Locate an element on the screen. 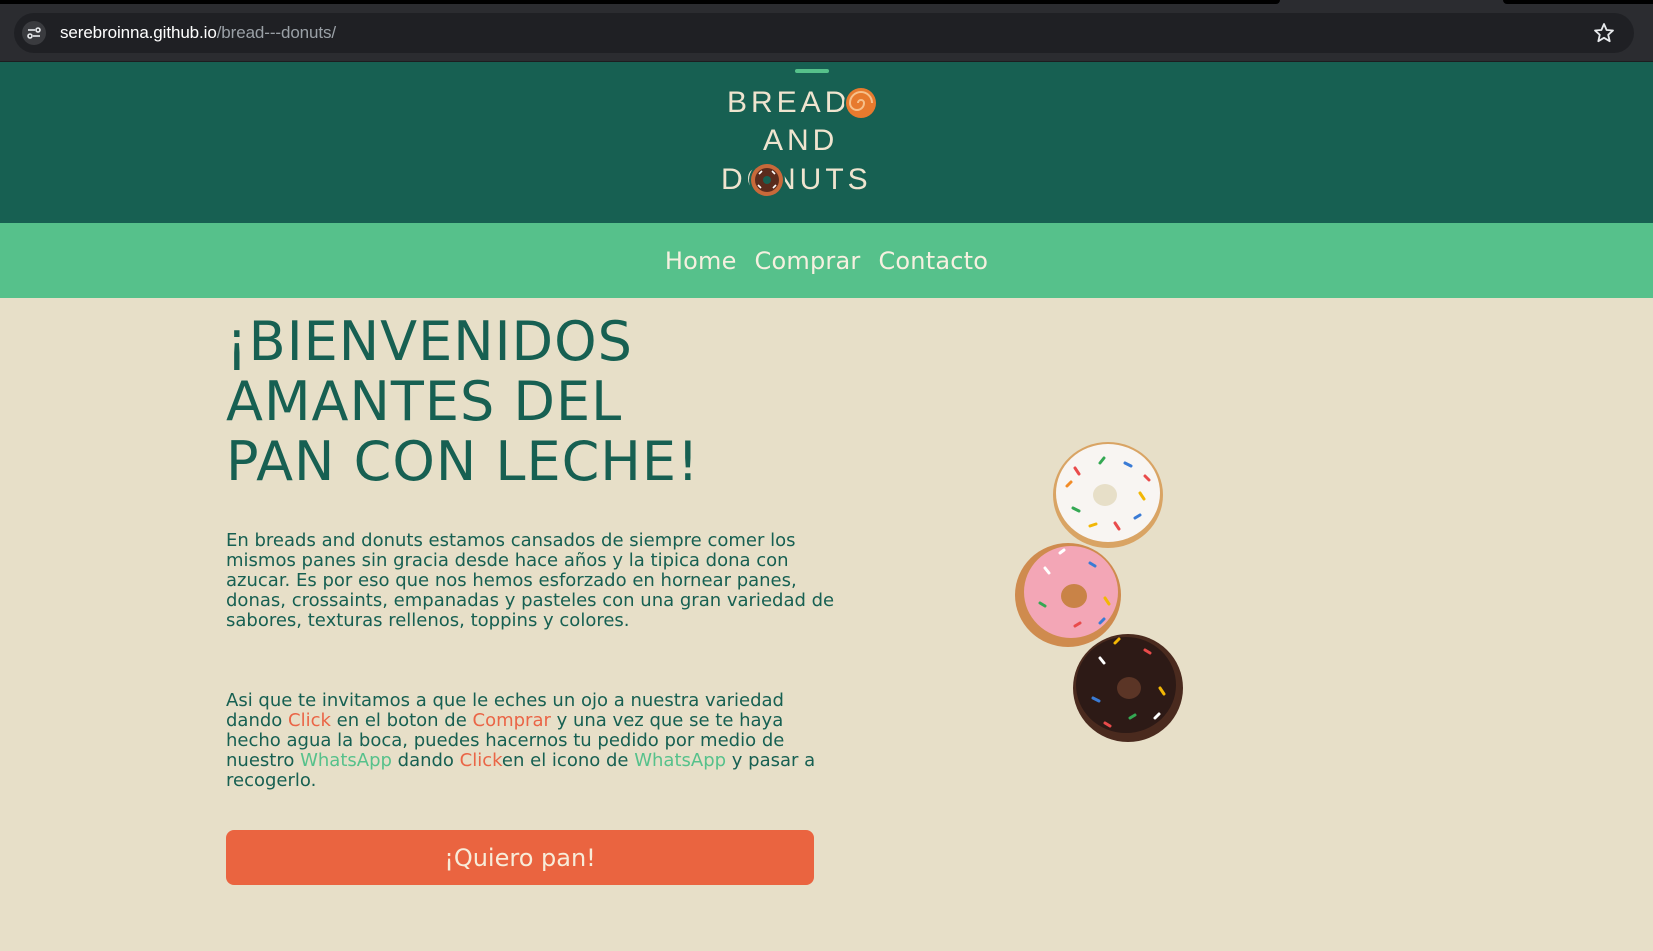  donuts-image is located at coordinates (1099, 592).